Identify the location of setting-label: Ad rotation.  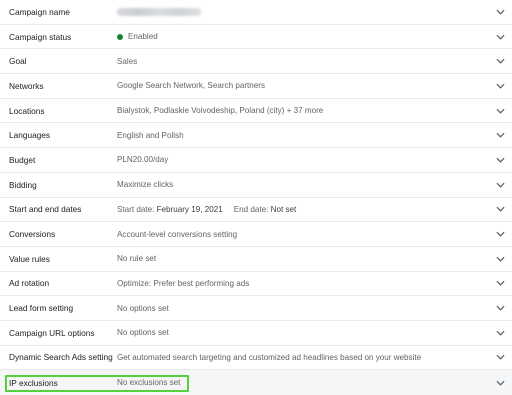
(29, 283).